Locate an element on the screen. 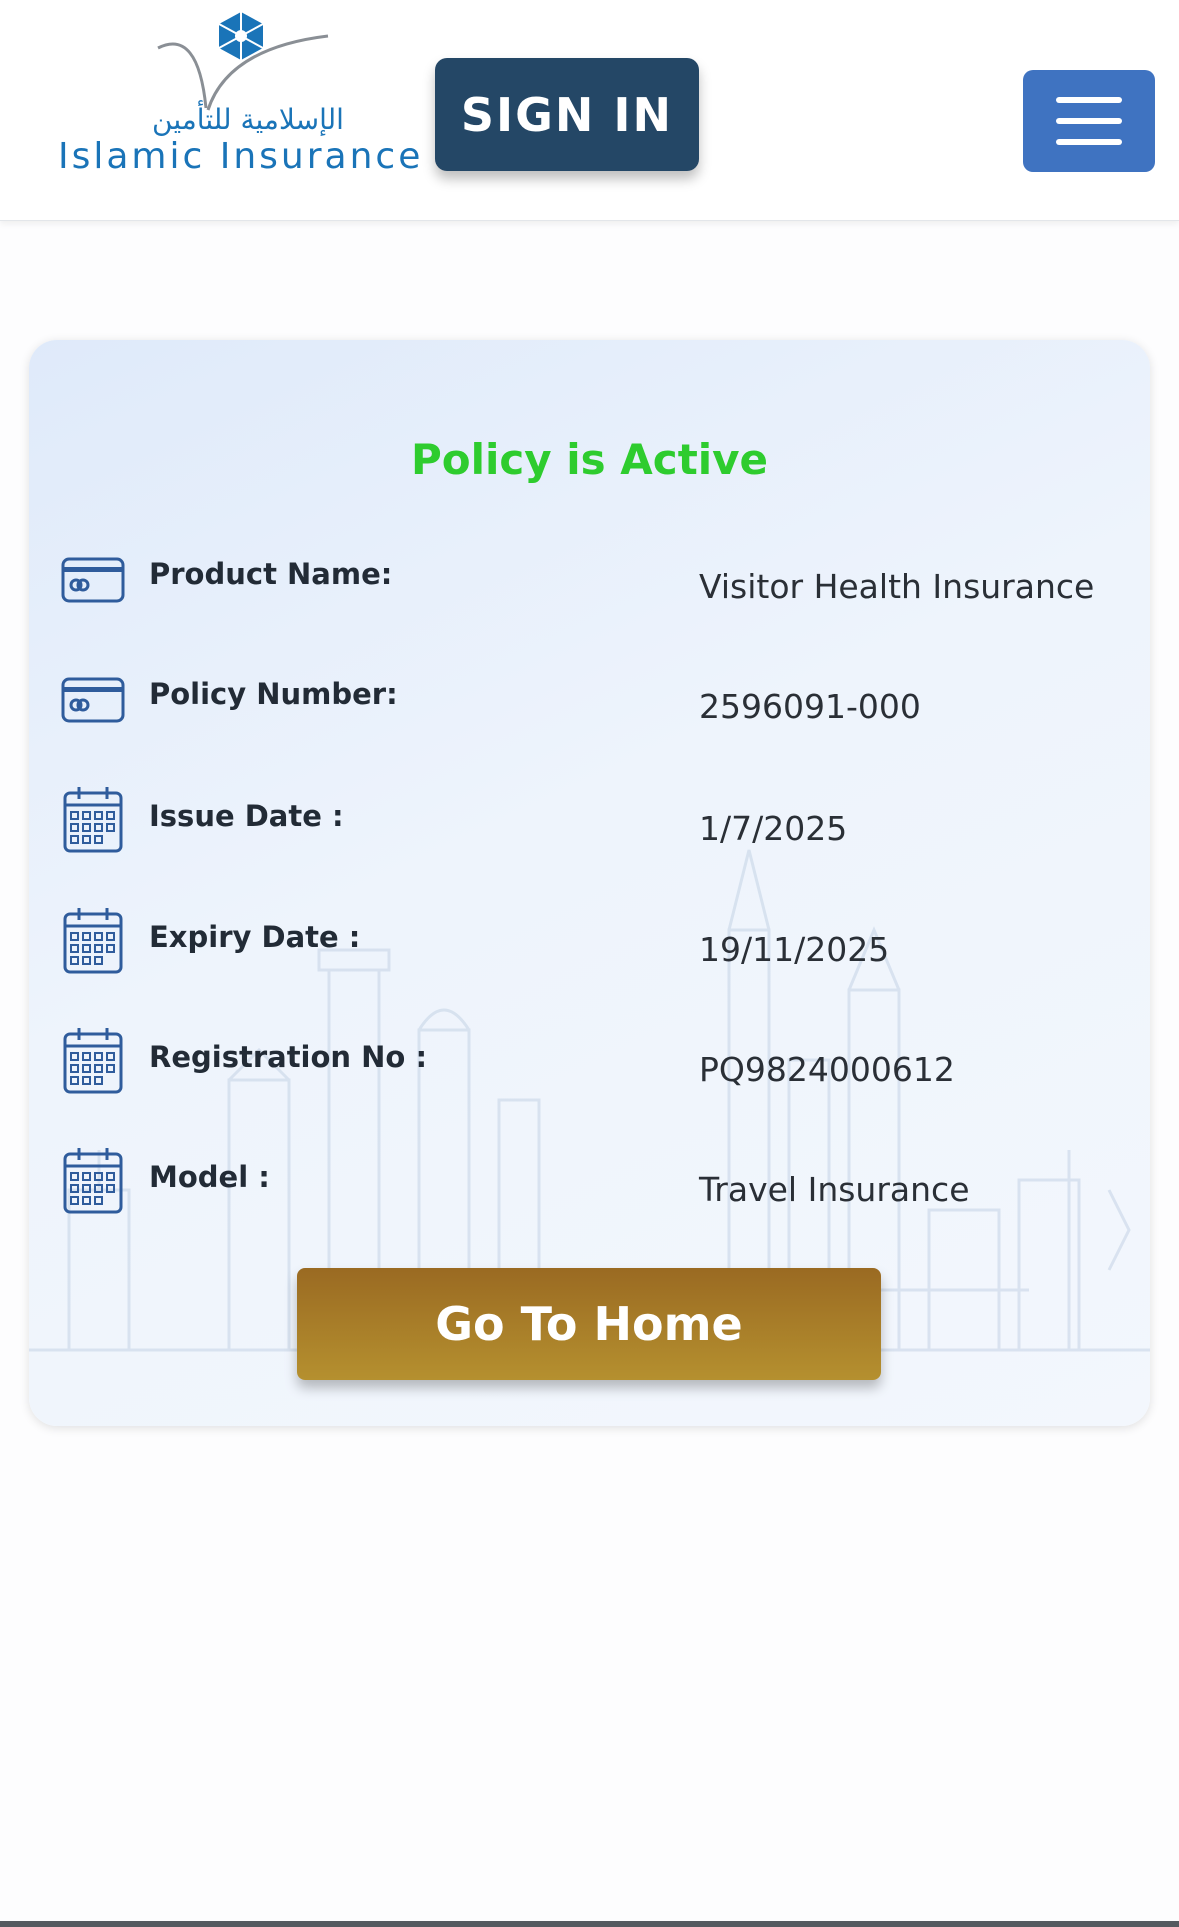 The width and height of the screenshot is (1179, 1927). row-value: 19/11/2025 is located at coordinates (794, 949).